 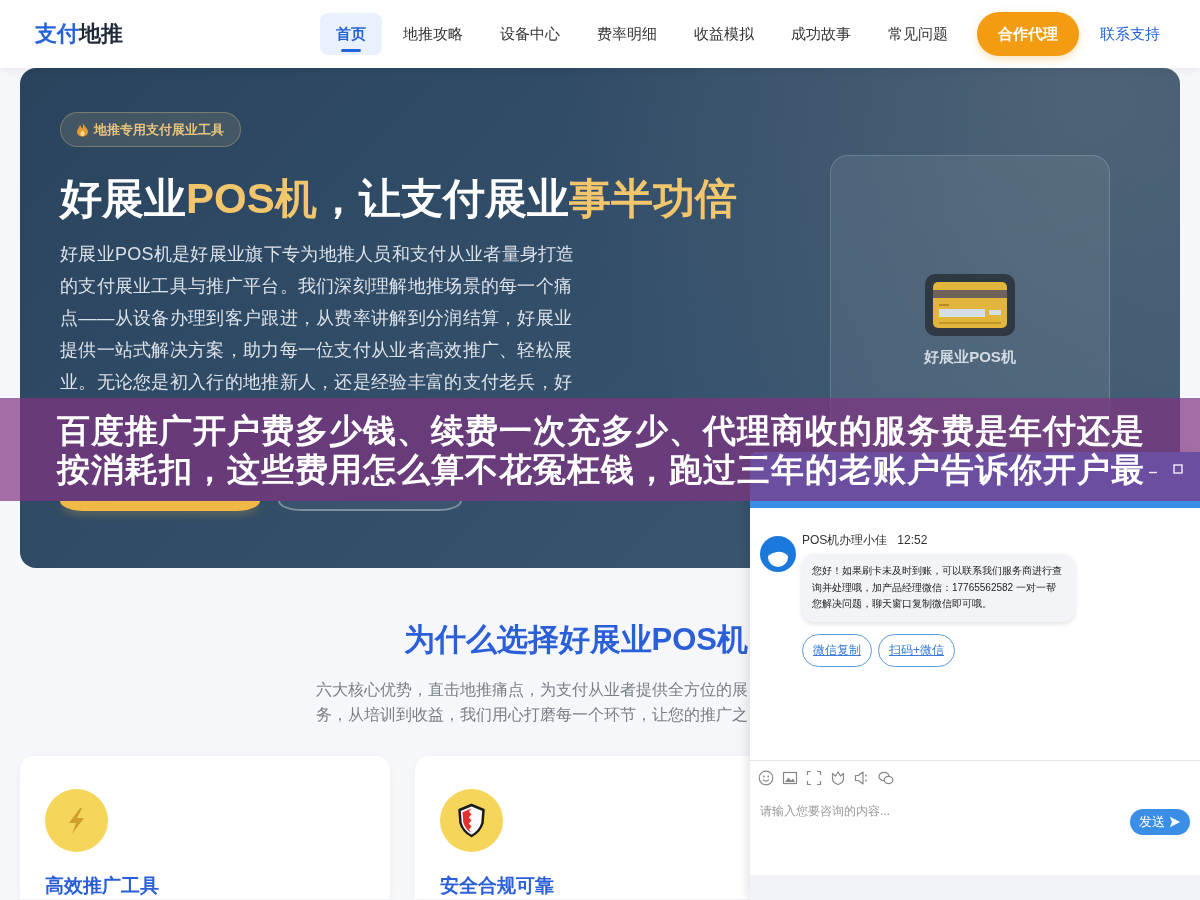 What do you see at coordinates (724, 34) in the screenshot?
I see `nav-tab: 收益模拟` at bounding box center [724, 34].